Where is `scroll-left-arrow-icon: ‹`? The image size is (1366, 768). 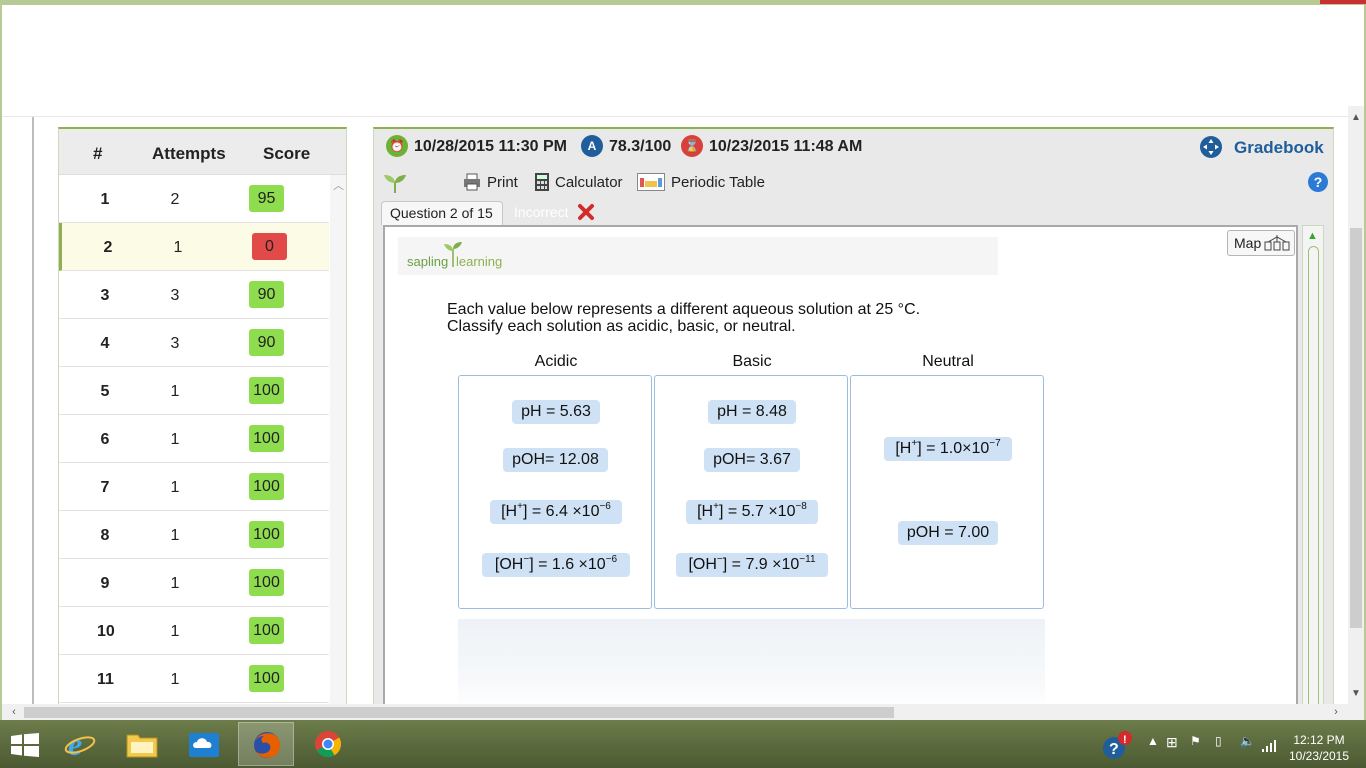
scroll-left-arrow-icon: ‹ is located at coordinates (14, 712).